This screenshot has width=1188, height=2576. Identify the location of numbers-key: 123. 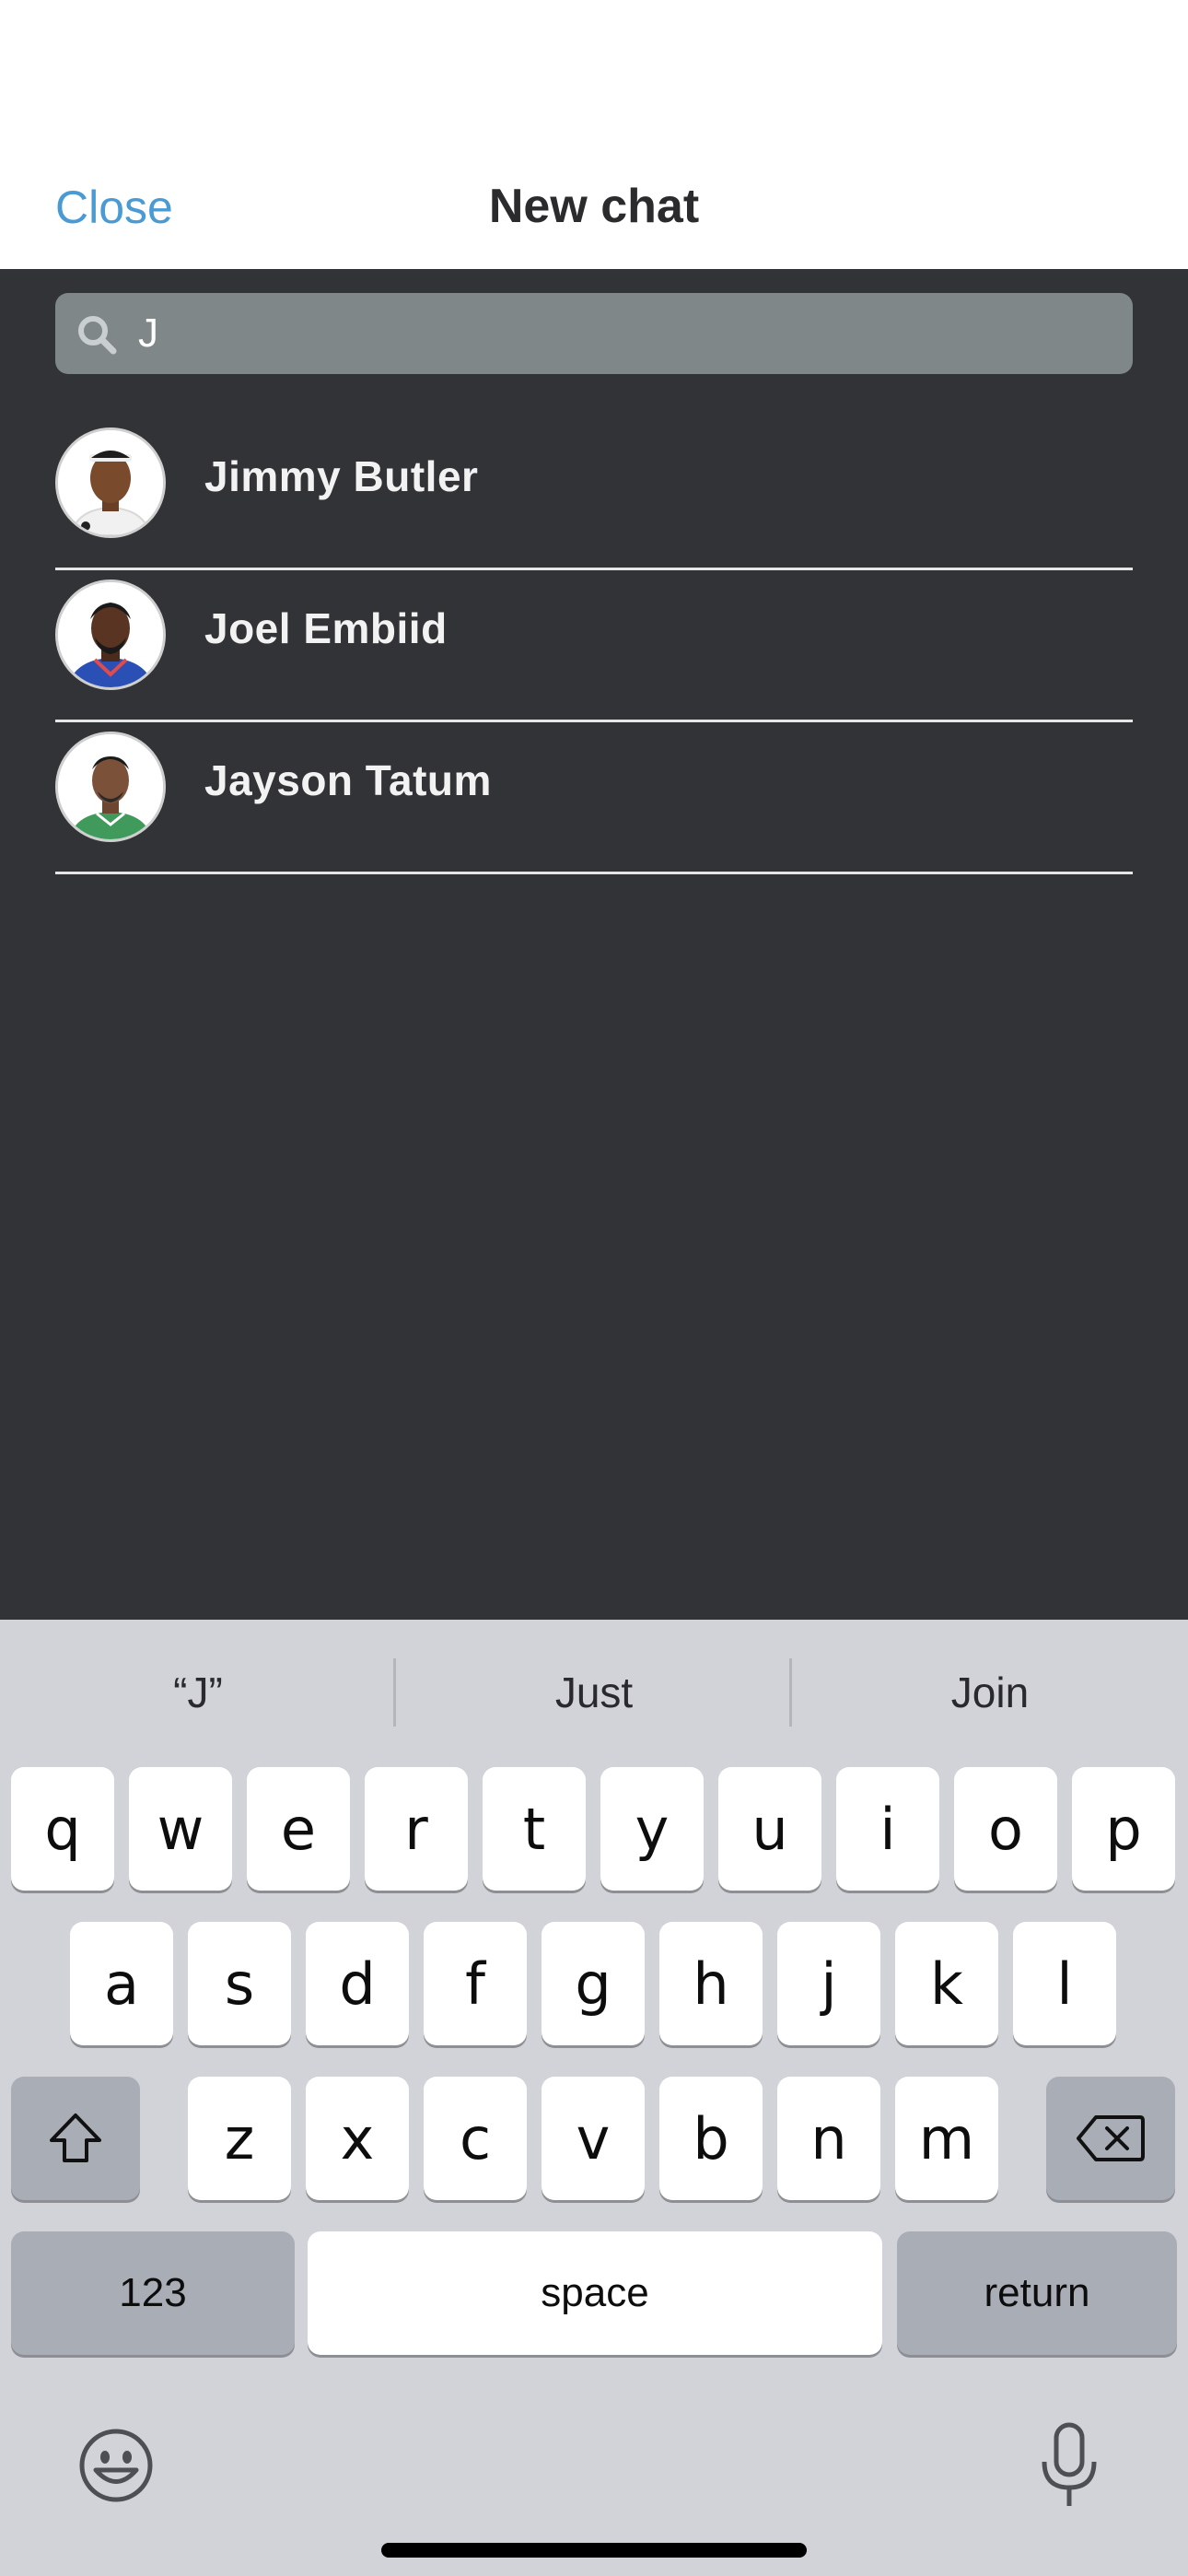
(153, 2293).